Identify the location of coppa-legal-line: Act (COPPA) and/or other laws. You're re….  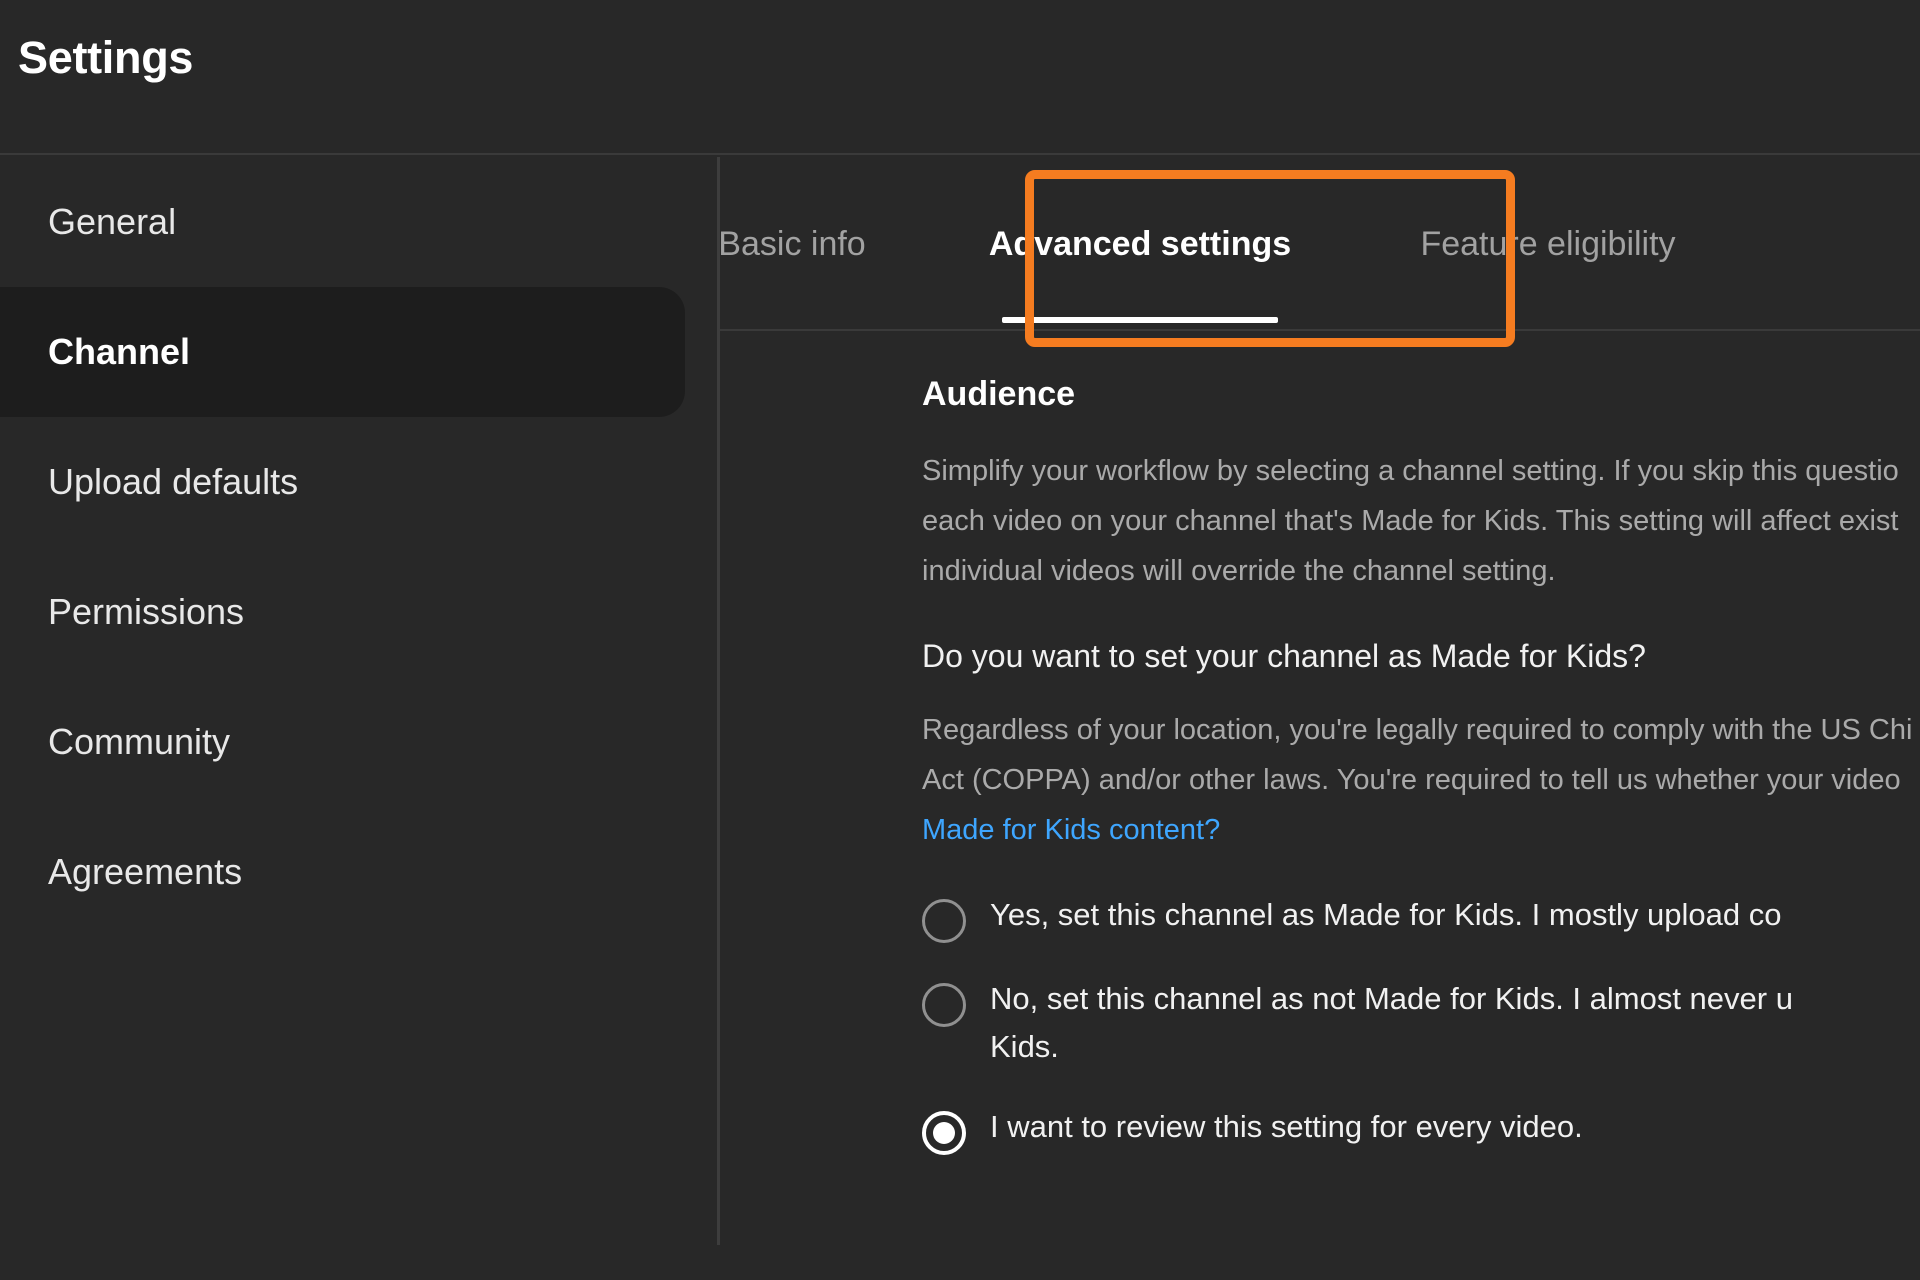
(1411, 780).